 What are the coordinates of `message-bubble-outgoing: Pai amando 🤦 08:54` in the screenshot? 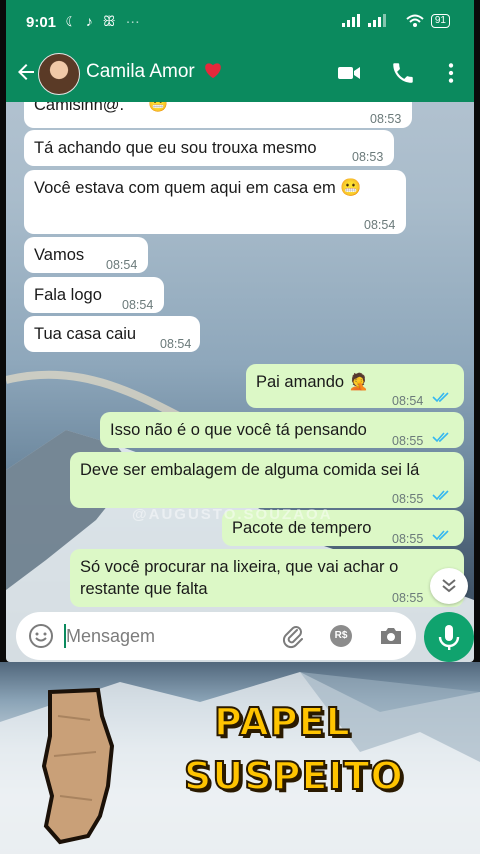 It's located at (355, 386).